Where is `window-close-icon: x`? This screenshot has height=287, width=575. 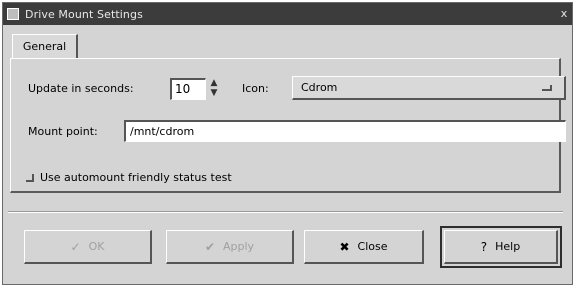
window-close-icon: x is located at coordinates (564, 13).